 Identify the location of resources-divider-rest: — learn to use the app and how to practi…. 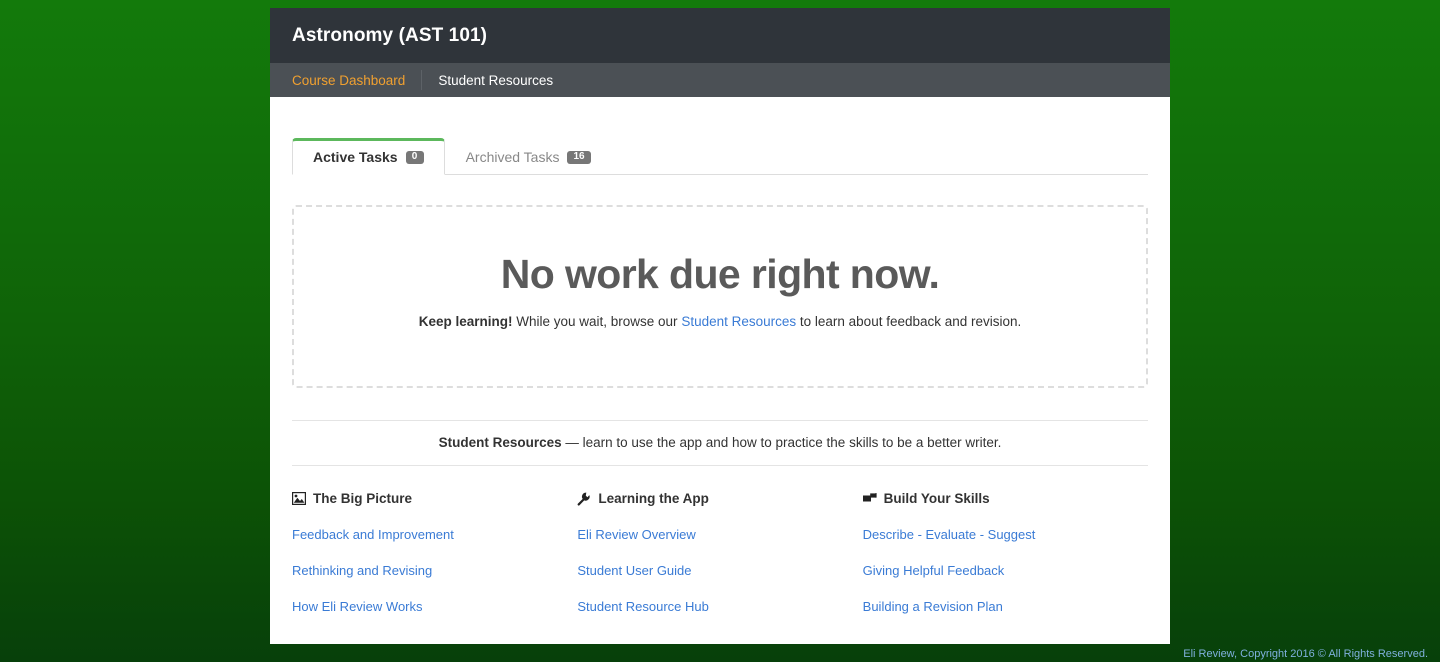
(781, 442).